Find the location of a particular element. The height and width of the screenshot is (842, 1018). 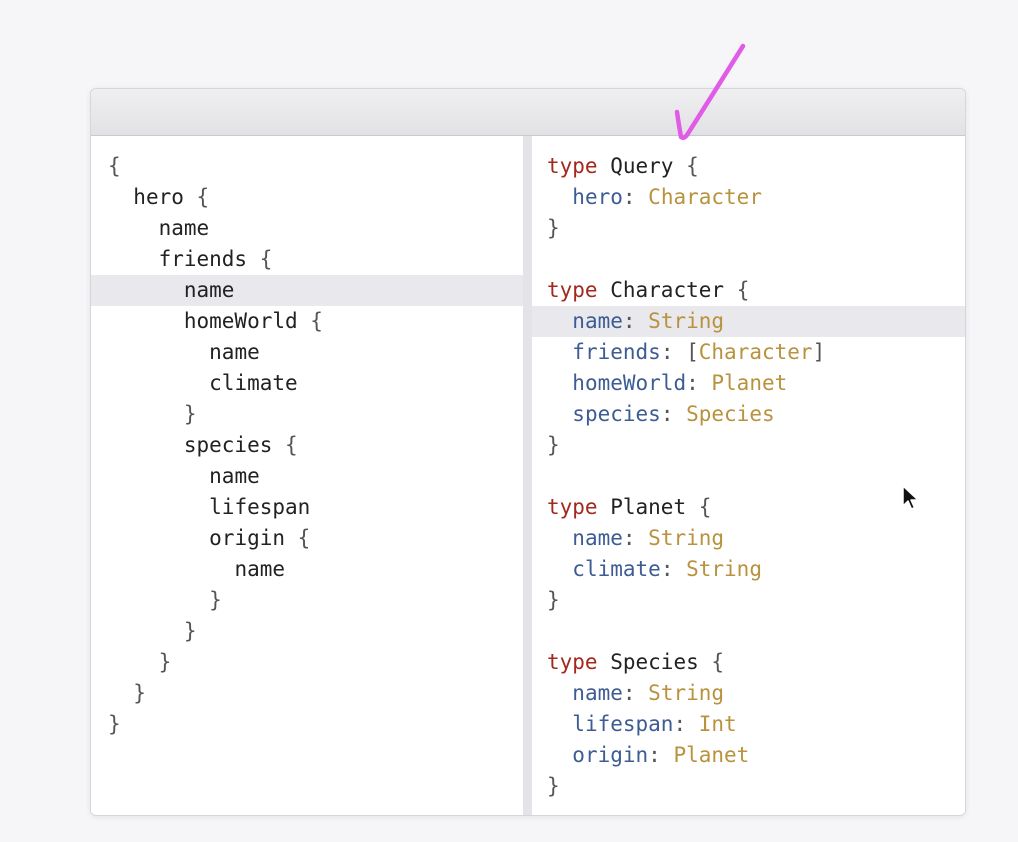

field-name: friends is located at coordinates (616, 352).